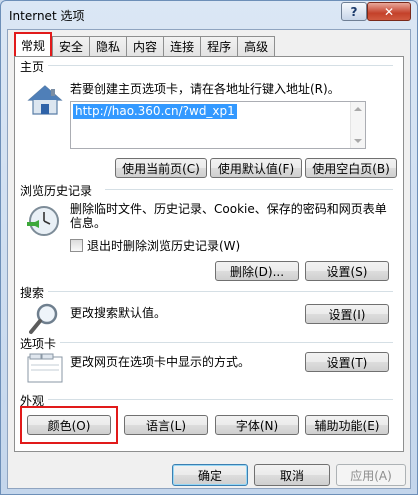 The image size is (418, 495). I want to click on delete-on-exit-label: 退出时删除浏览历史记录(W), so click(164, 246).